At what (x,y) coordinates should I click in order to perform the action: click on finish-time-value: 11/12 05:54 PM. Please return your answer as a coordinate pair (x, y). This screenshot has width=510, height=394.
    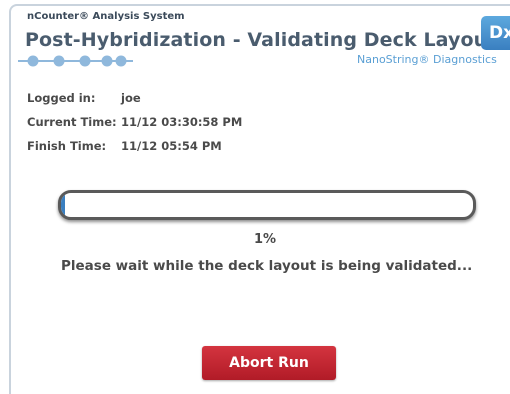
    Looking at the image, I should click on (171, 146).